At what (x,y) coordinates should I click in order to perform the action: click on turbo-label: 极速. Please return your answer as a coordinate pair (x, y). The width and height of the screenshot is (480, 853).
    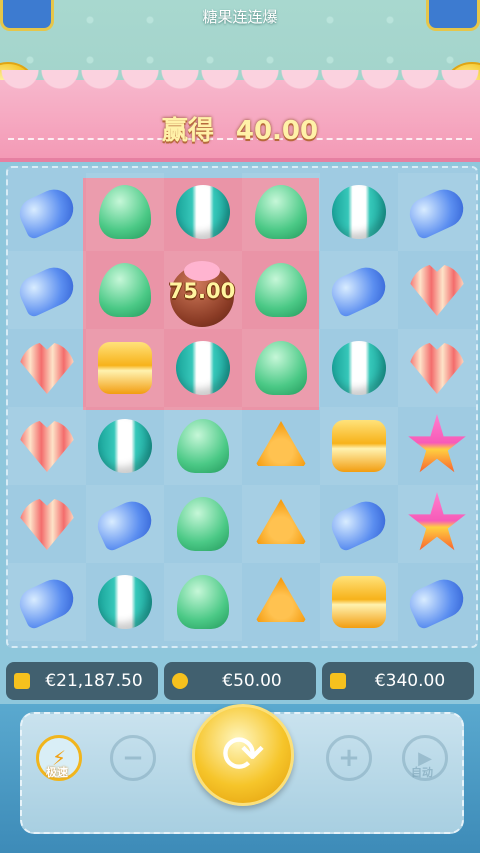
    Looking at the image, I should click on (57, 772).